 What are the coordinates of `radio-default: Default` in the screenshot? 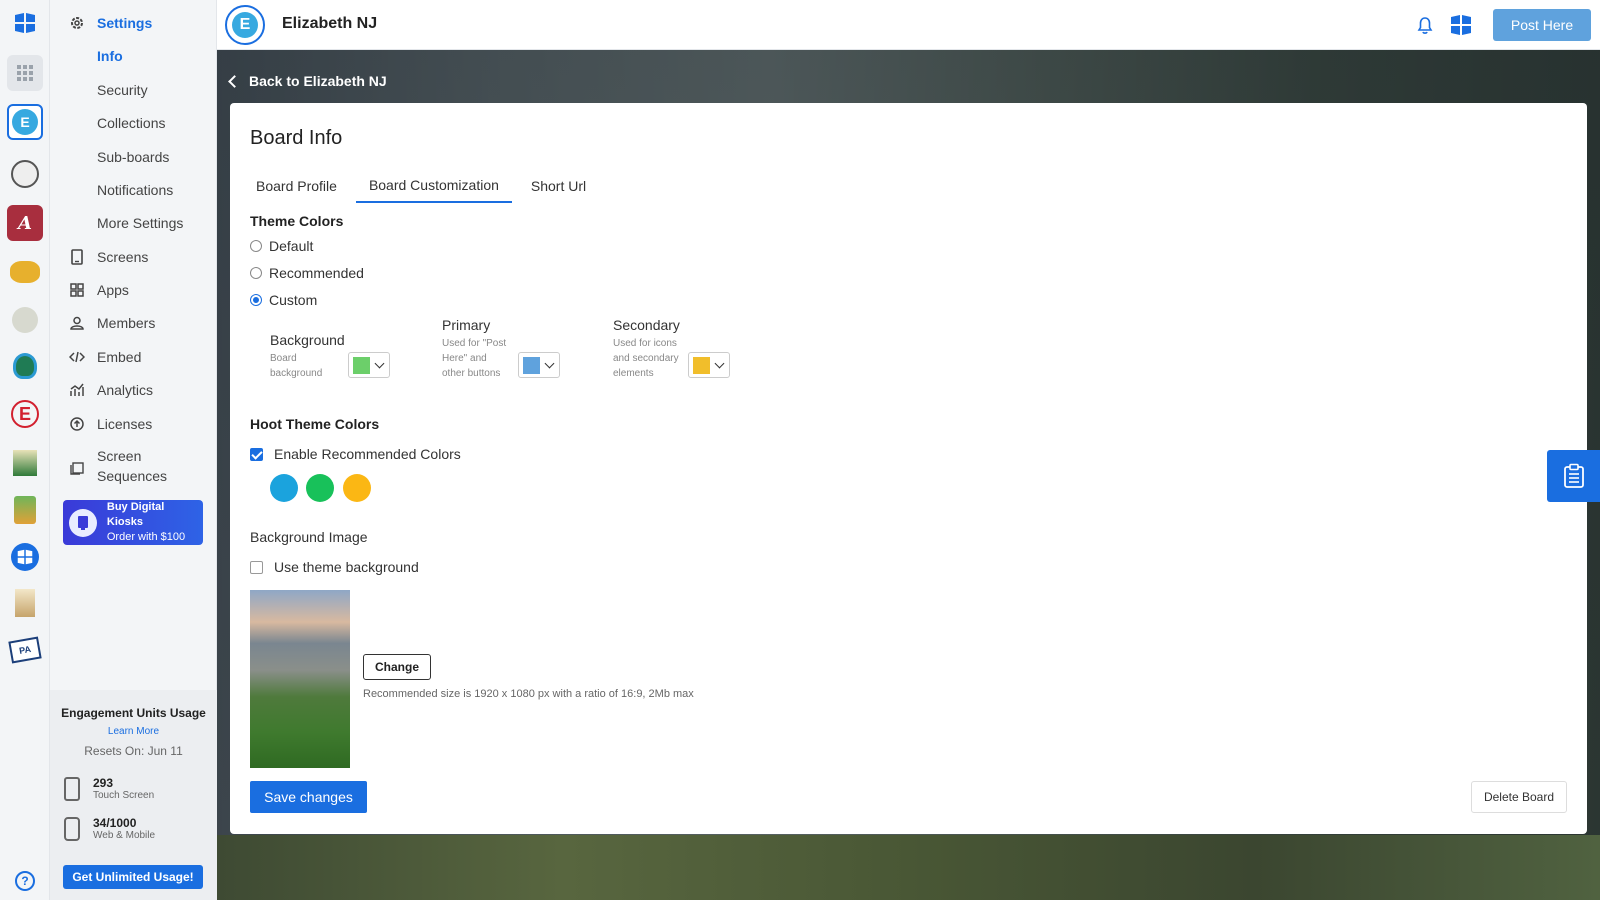 It's located at (281, 246).